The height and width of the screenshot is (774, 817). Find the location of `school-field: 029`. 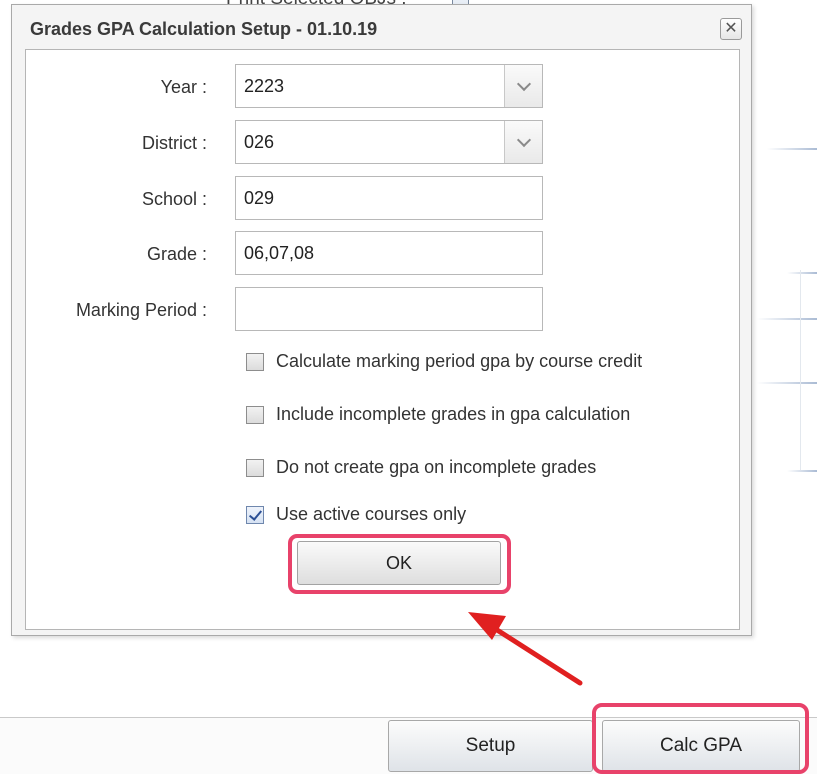

school-field: 029 is located at coordinates (389, 198).